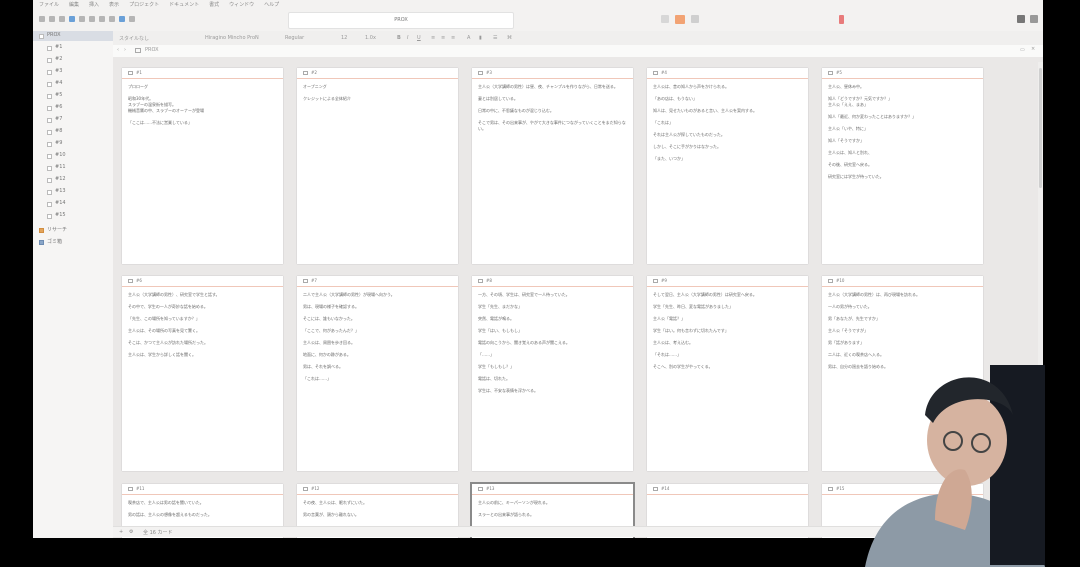 The image size is (1080, 567). Describe the element at coordinates (42, 19) in the screenshot. I see `binder-toggle-icon` at that location.